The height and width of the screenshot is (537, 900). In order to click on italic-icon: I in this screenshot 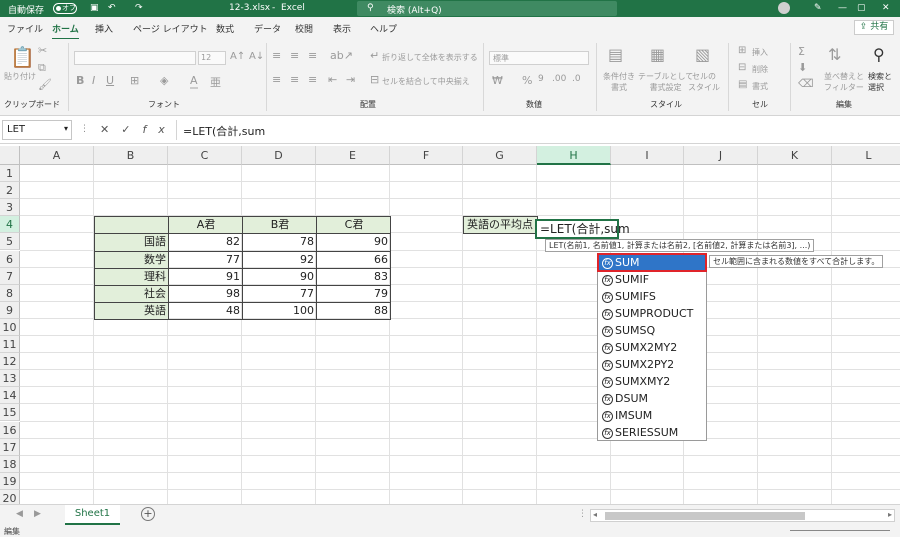, I will do `click(93, 80)`.